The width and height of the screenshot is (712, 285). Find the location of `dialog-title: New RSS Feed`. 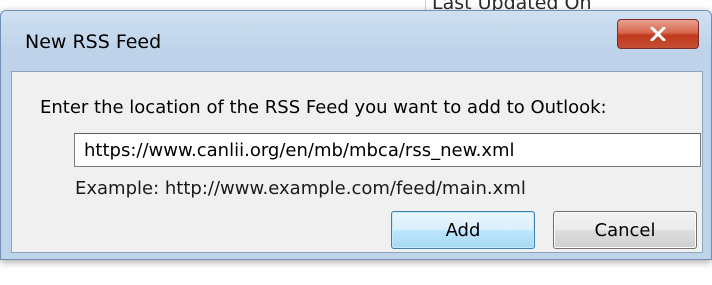

dialog-title: New RSS Feed is located at coordinates (93, 42).